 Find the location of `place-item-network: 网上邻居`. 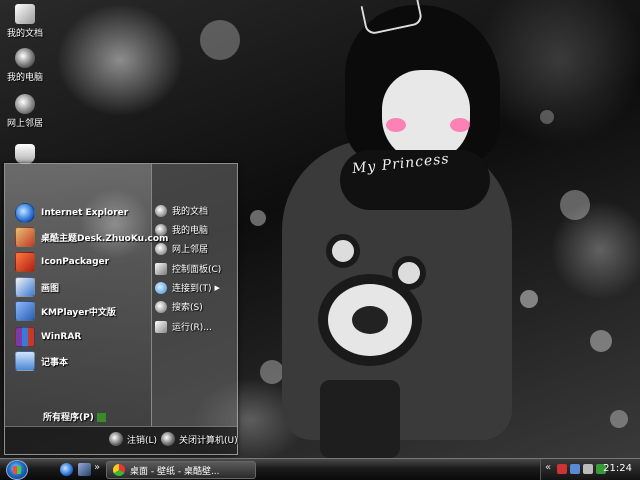

place-item-network: 网上邻居 is located at coordinates (181, 248).